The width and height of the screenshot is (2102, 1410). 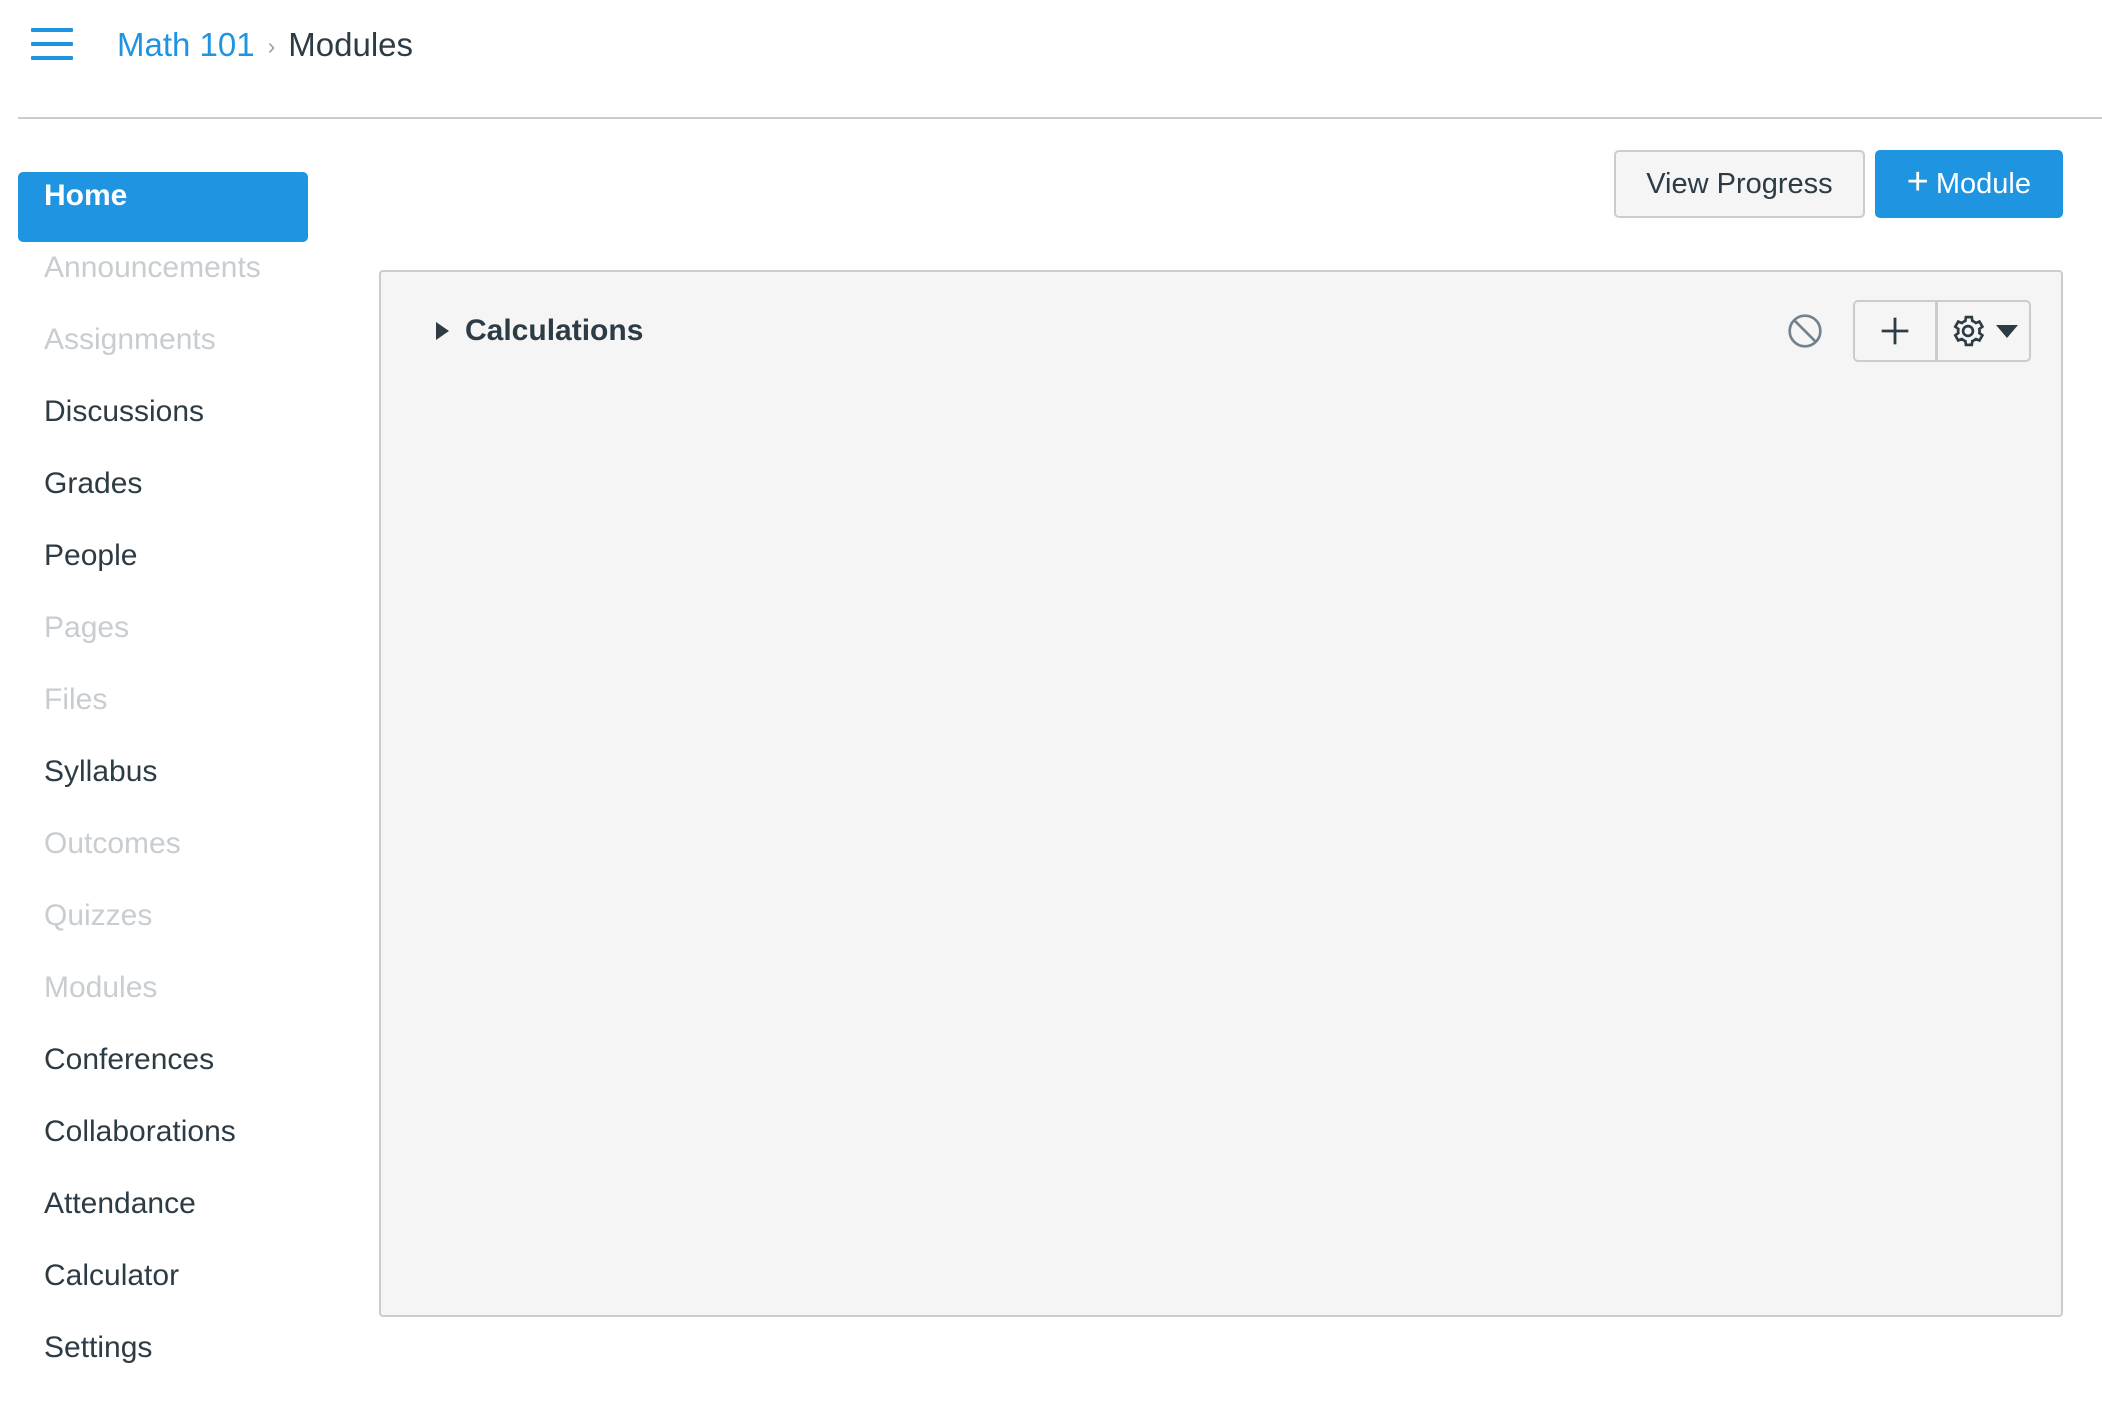 I want to click on sidebar-item-settings: Settings, so click(x=165, y=1348).